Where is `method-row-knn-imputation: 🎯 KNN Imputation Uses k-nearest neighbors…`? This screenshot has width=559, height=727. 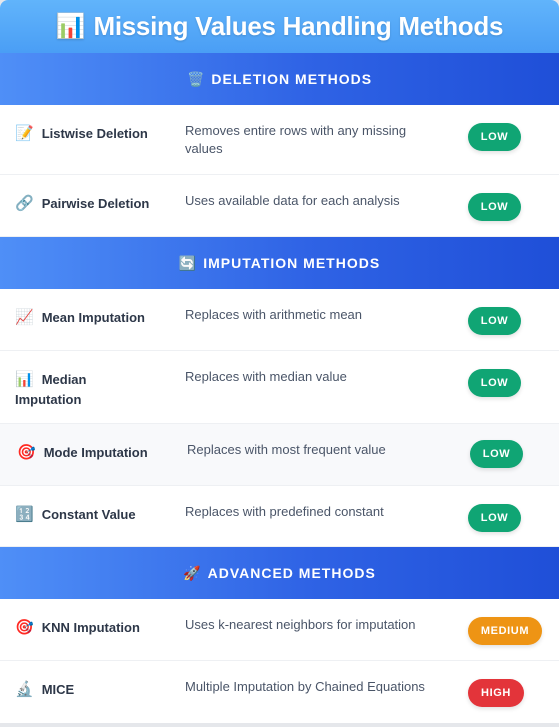
method-row-knn-imputation: 🎯 KNN Imputation Uses k-nearest neighbors… is located at coordinates (279, 630).